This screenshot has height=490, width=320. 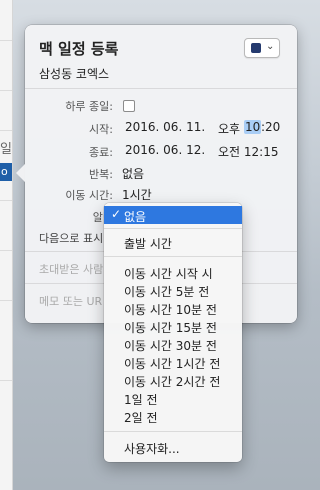 What do you see at coordinates (101, 152) in the screenshot?
I see `end-label: 종료:` at bounding box center [101, 152].